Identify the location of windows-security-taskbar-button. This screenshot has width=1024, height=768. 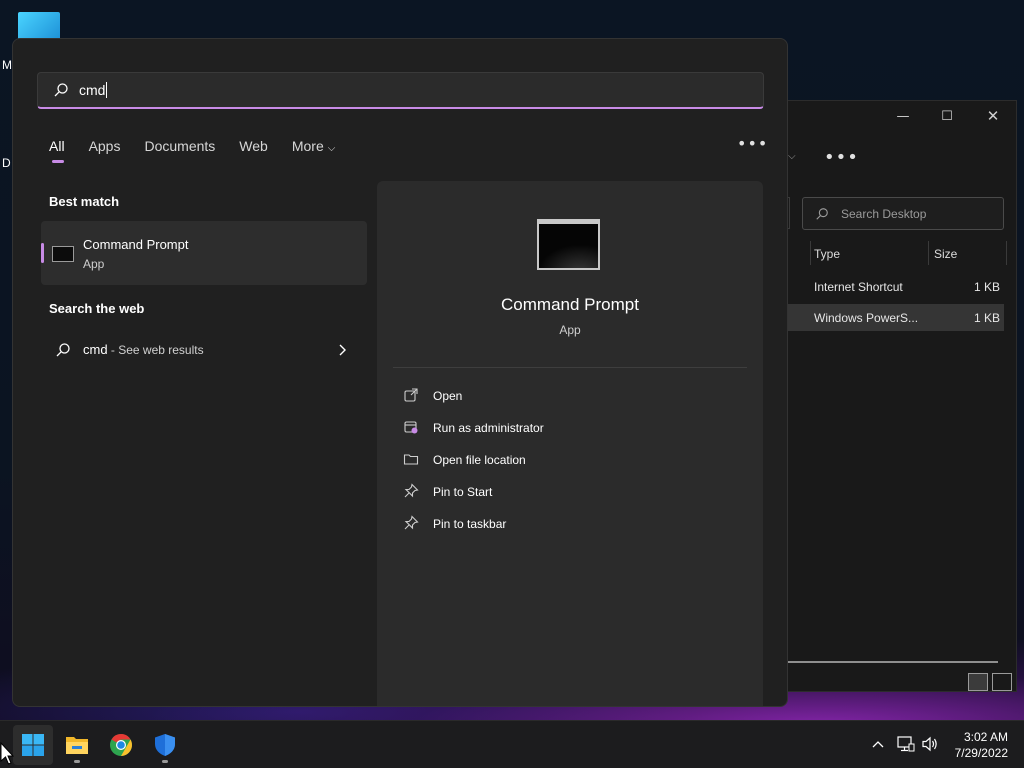
(165, 745).